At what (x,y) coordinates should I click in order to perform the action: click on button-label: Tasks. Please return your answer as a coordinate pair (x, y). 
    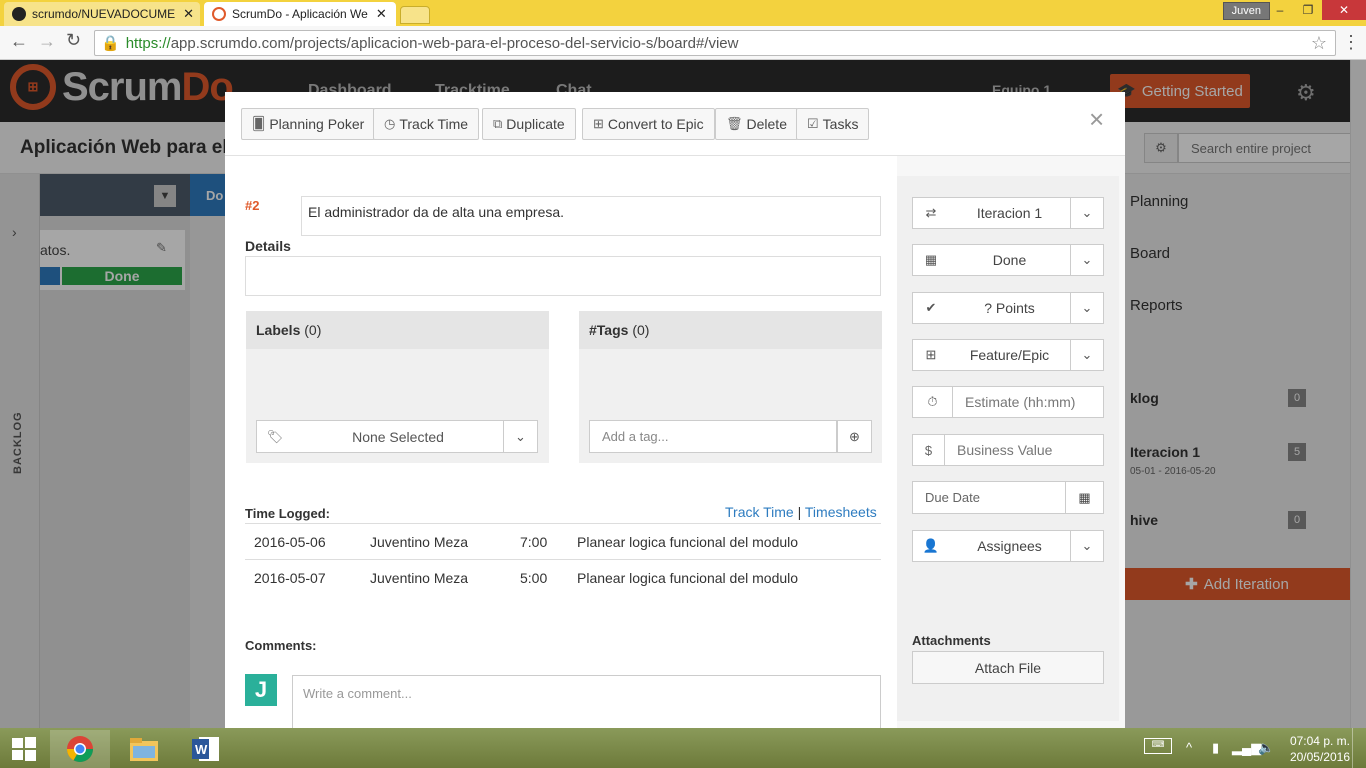
    Looking at the image, I should click on (840, 124).